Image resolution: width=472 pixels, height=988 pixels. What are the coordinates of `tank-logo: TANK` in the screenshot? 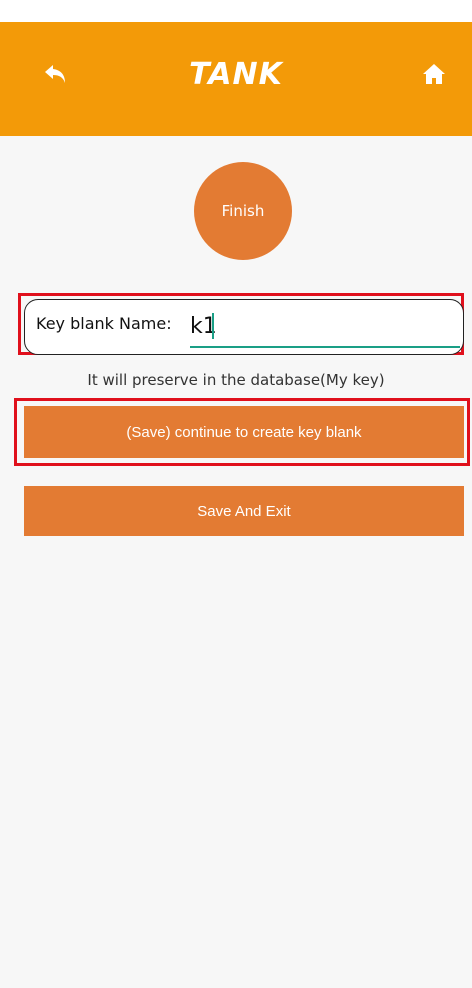 It's located at (236, 74).